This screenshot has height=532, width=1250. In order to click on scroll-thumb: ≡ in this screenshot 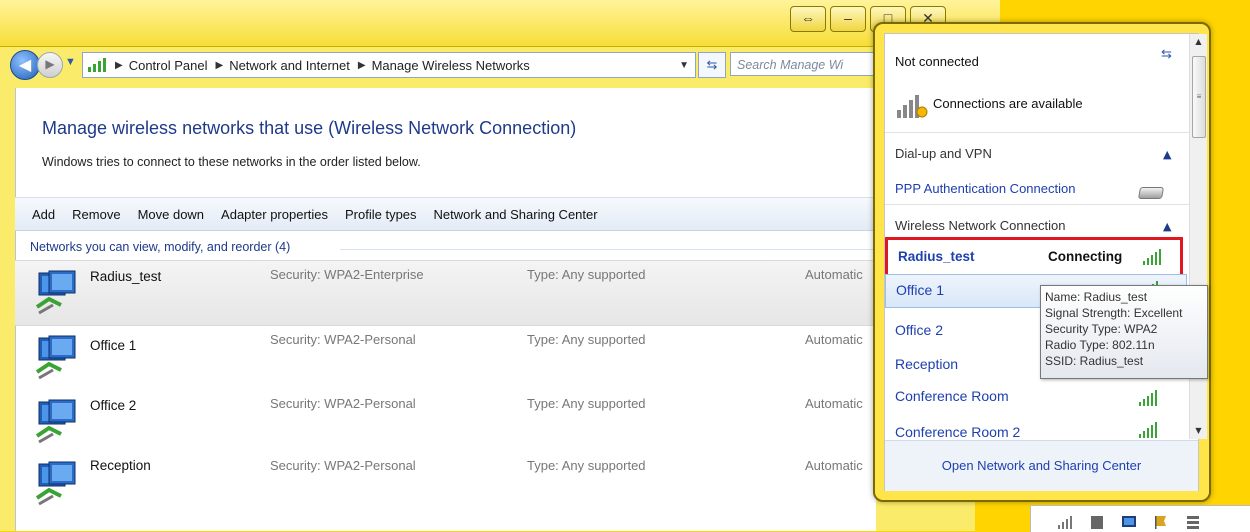, I will do `click(1199, 97)`.